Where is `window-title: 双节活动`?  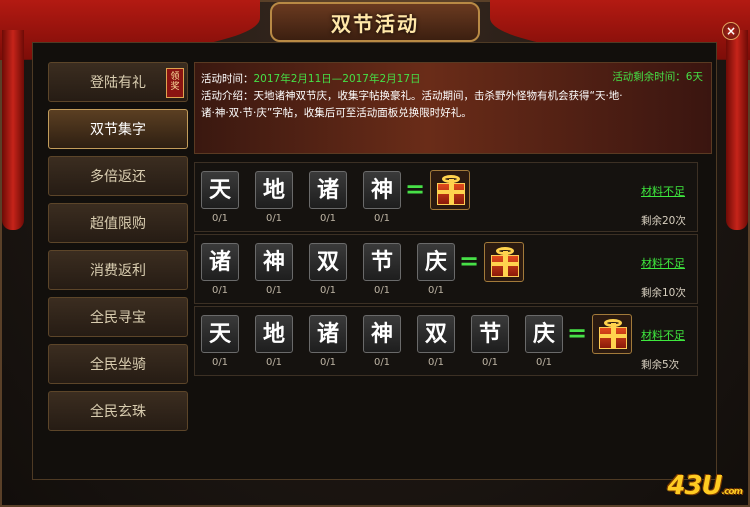 window-title: 双节活动 is located at coordinates (375, 23).